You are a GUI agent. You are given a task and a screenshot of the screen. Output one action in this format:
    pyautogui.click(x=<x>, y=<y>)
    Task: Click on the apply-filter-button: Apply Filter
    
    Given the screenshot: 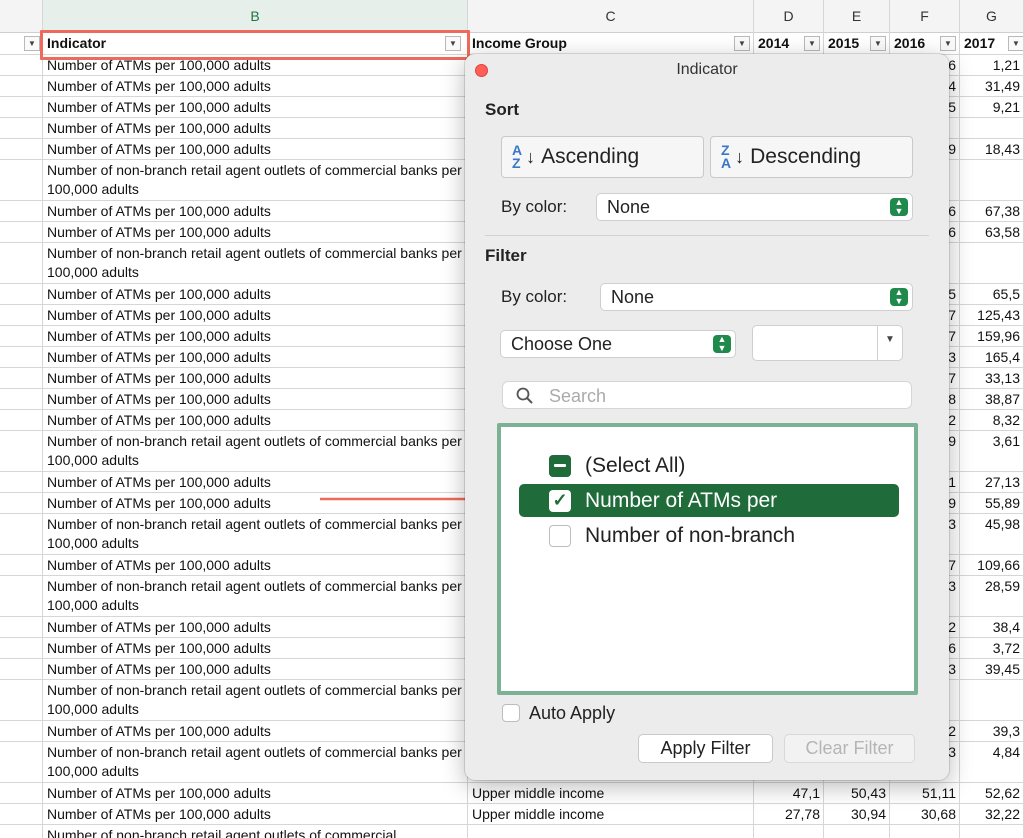 What is the action you would take?
    pyautogui.click(x=705, y=748)
    